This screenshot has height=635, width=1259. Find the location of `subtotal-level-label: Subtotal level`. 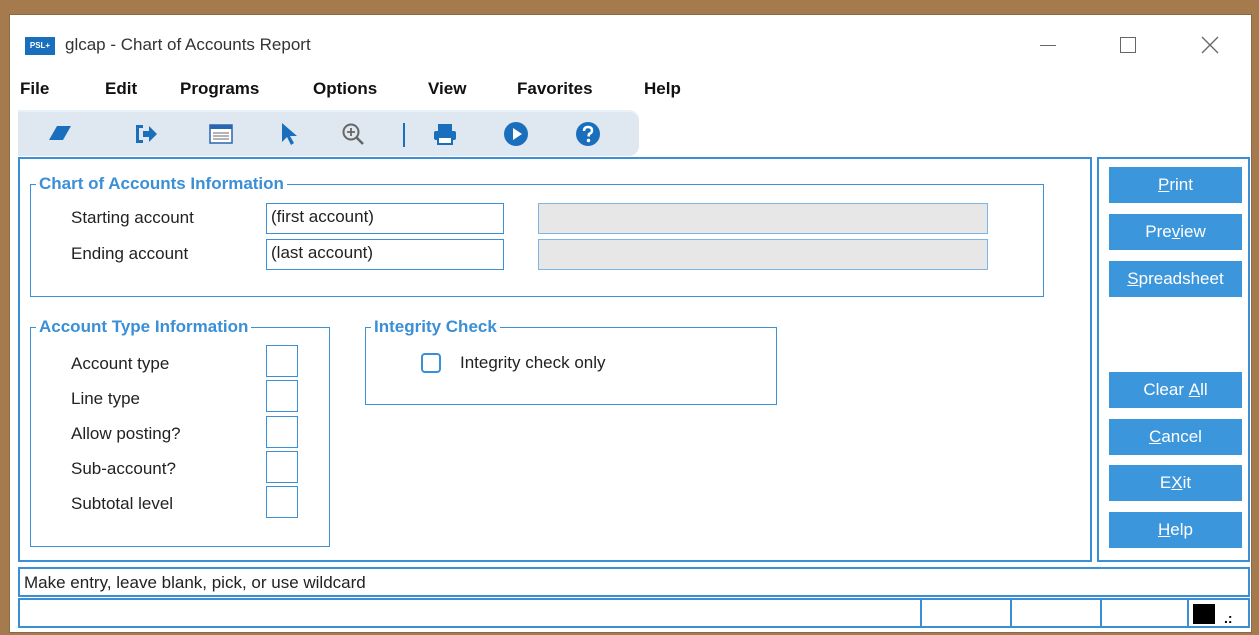

subtotal-level-label: Subtotal level is located at coordinates (122, 503).